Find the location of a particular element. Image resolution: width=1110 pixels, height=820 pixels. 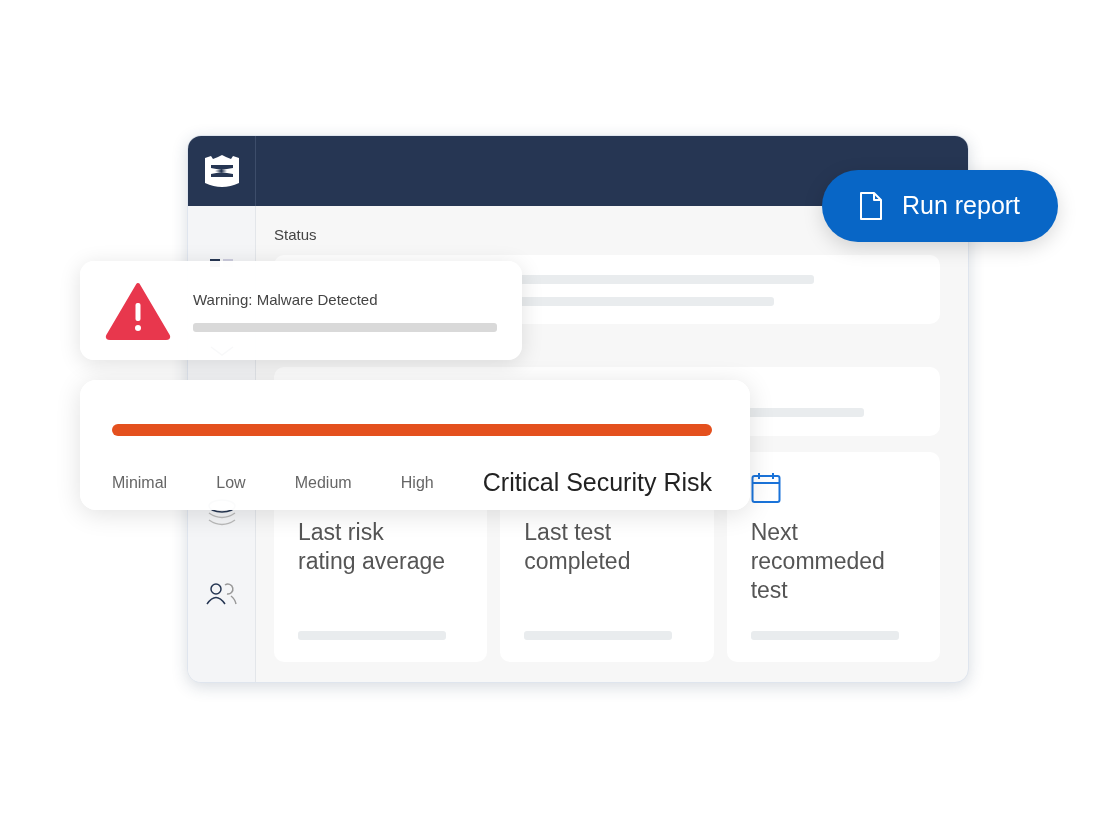

risk-level-label: Critical Security Risk is located at coordinates (597, 482).